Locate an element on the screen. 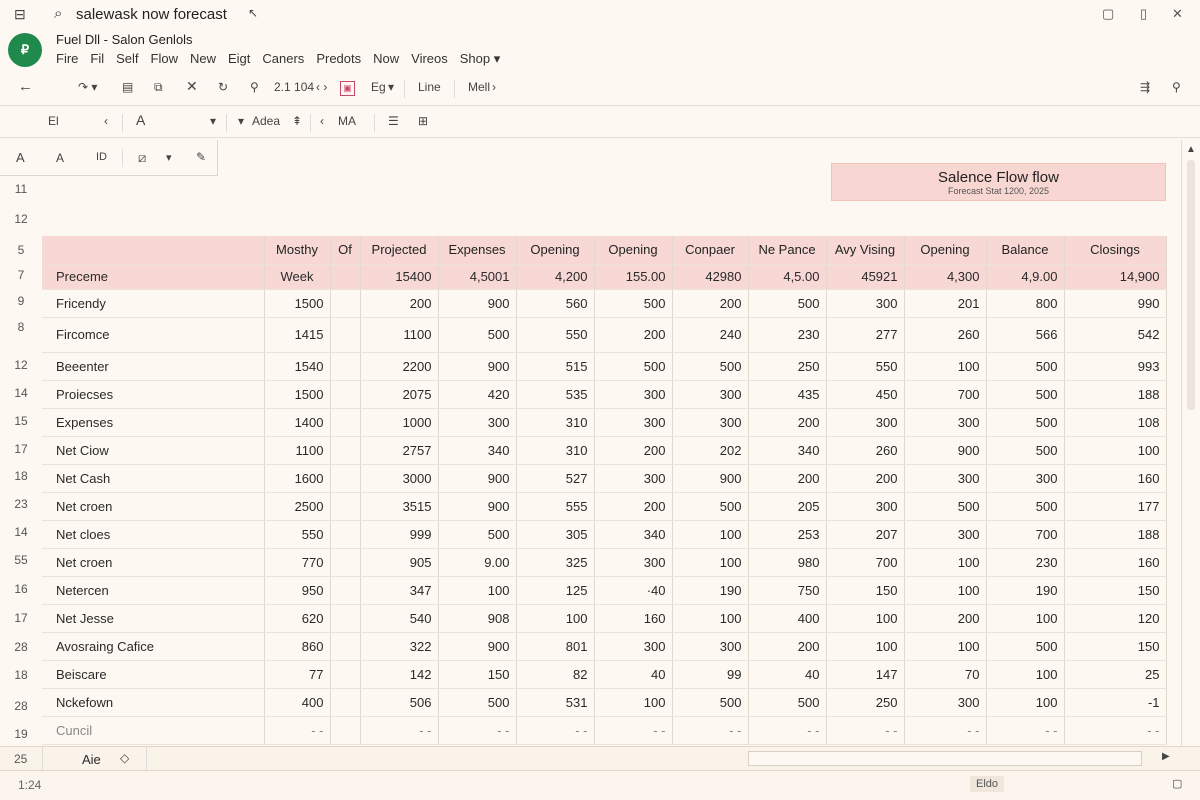  table-cell: 540 is located at coordinates (399, 618).